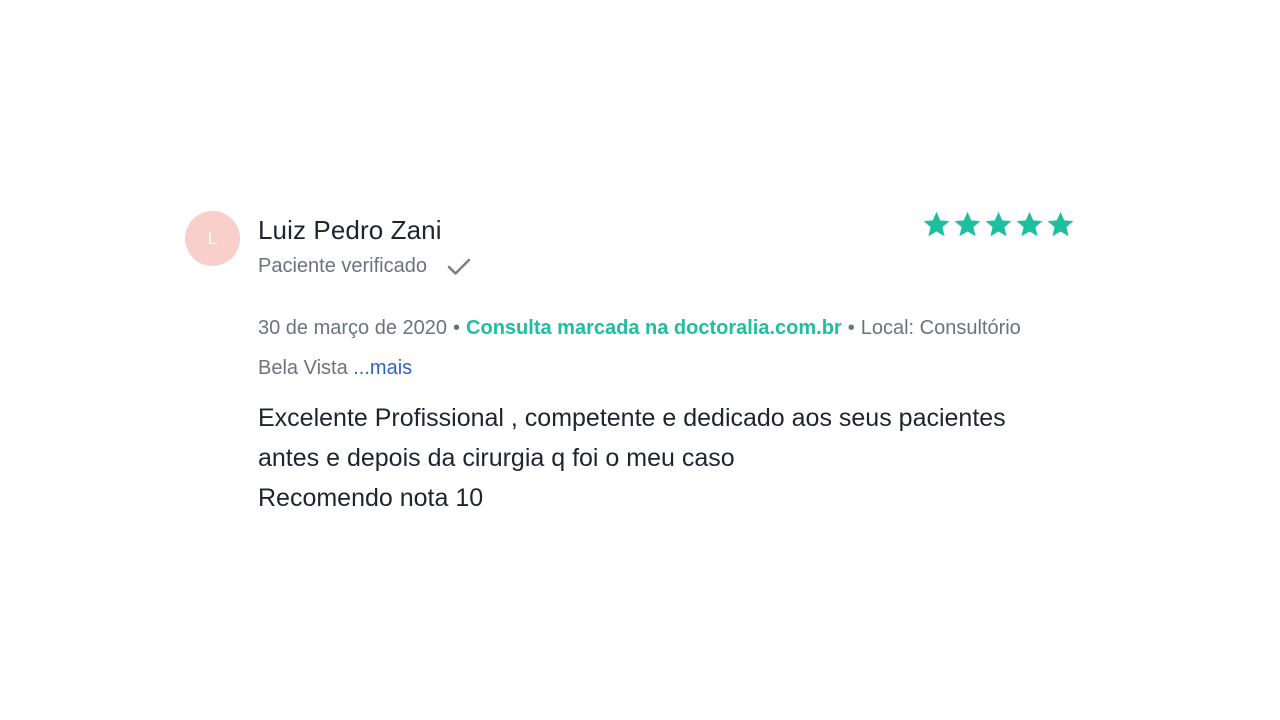 The height and width of the screenshot is (720, 1280). Describe the element at coordinates (654, 328) in the screenshot. I see `booking-source: Consulta marcada na doctoralia.com.br` at that location.